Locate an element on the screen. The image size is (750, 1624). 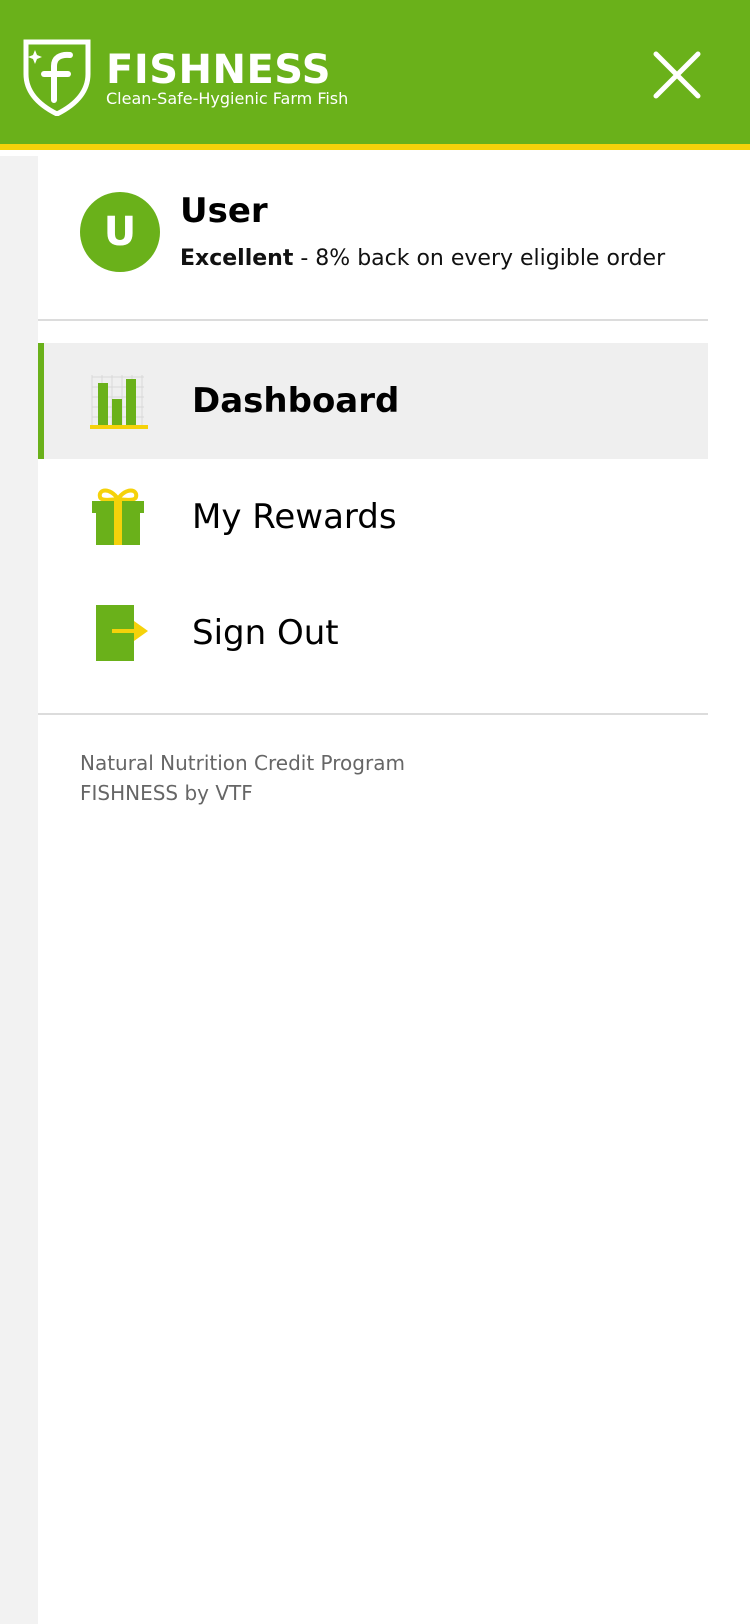
footer-brand-credit: FISHNESS by VTF is located at coordinates (166, 793).